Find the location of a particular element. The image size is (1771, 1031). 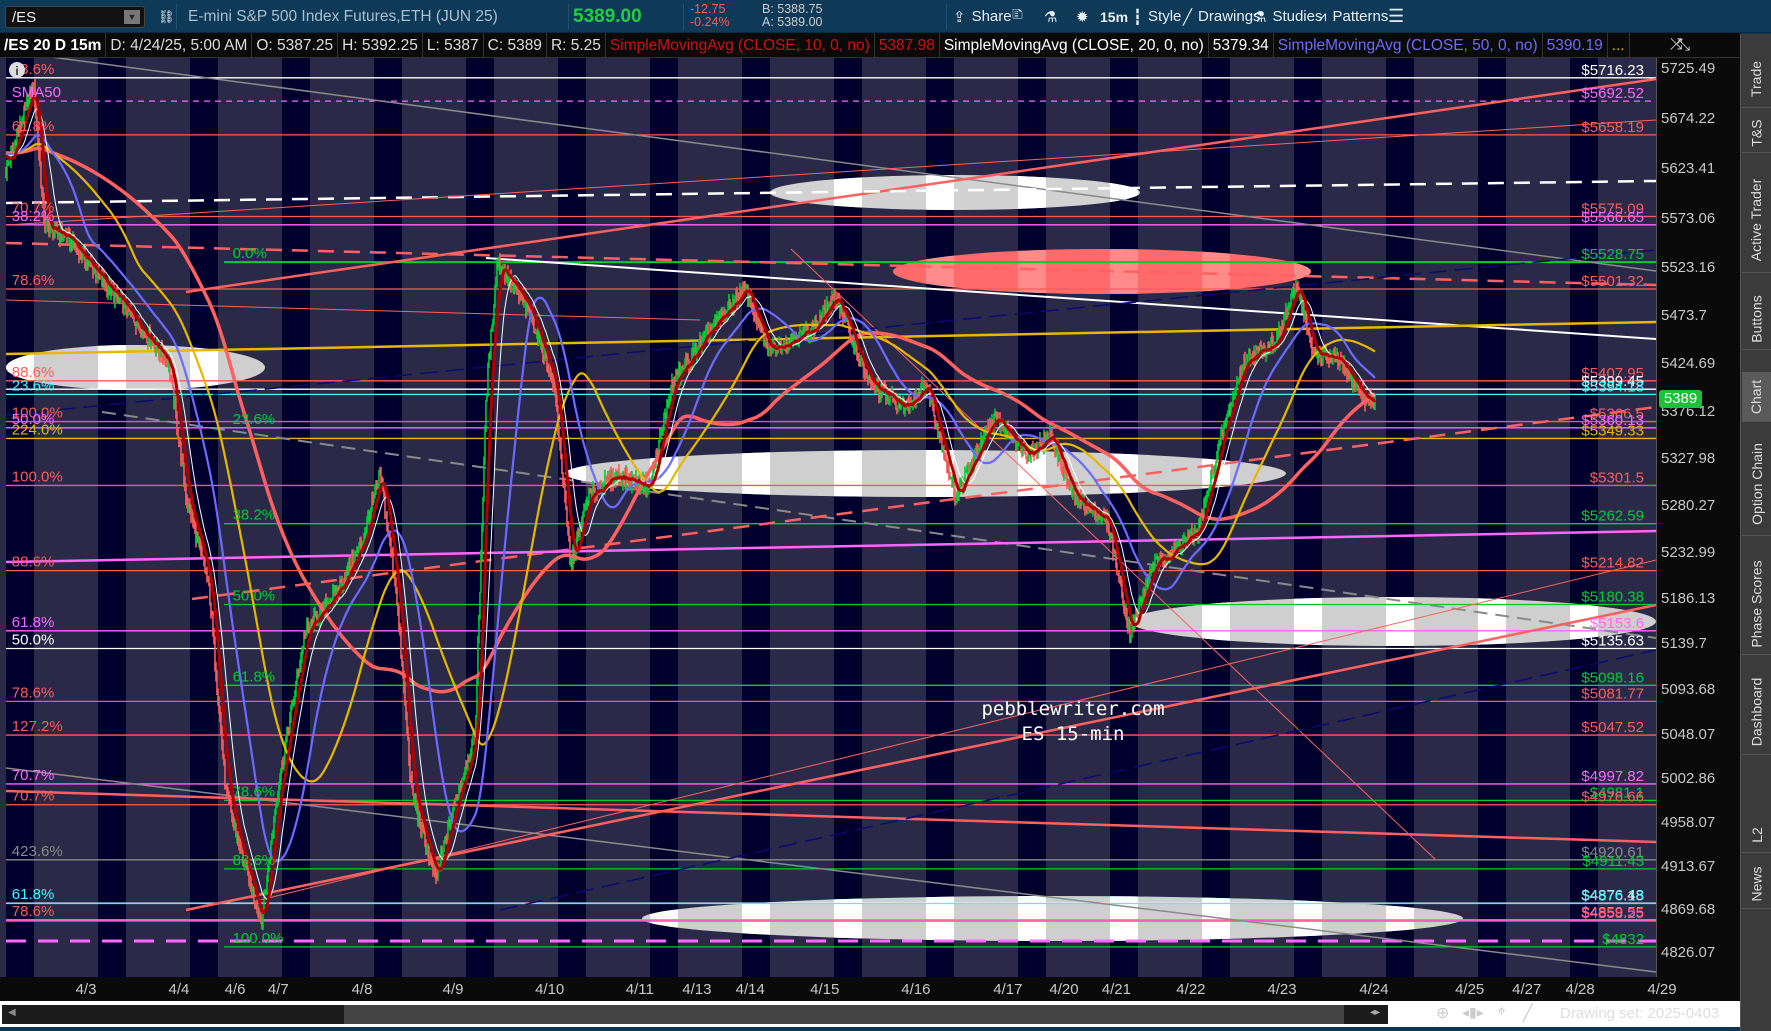

price-level-label: $5214.82 is located at coordinates (1612, 563).